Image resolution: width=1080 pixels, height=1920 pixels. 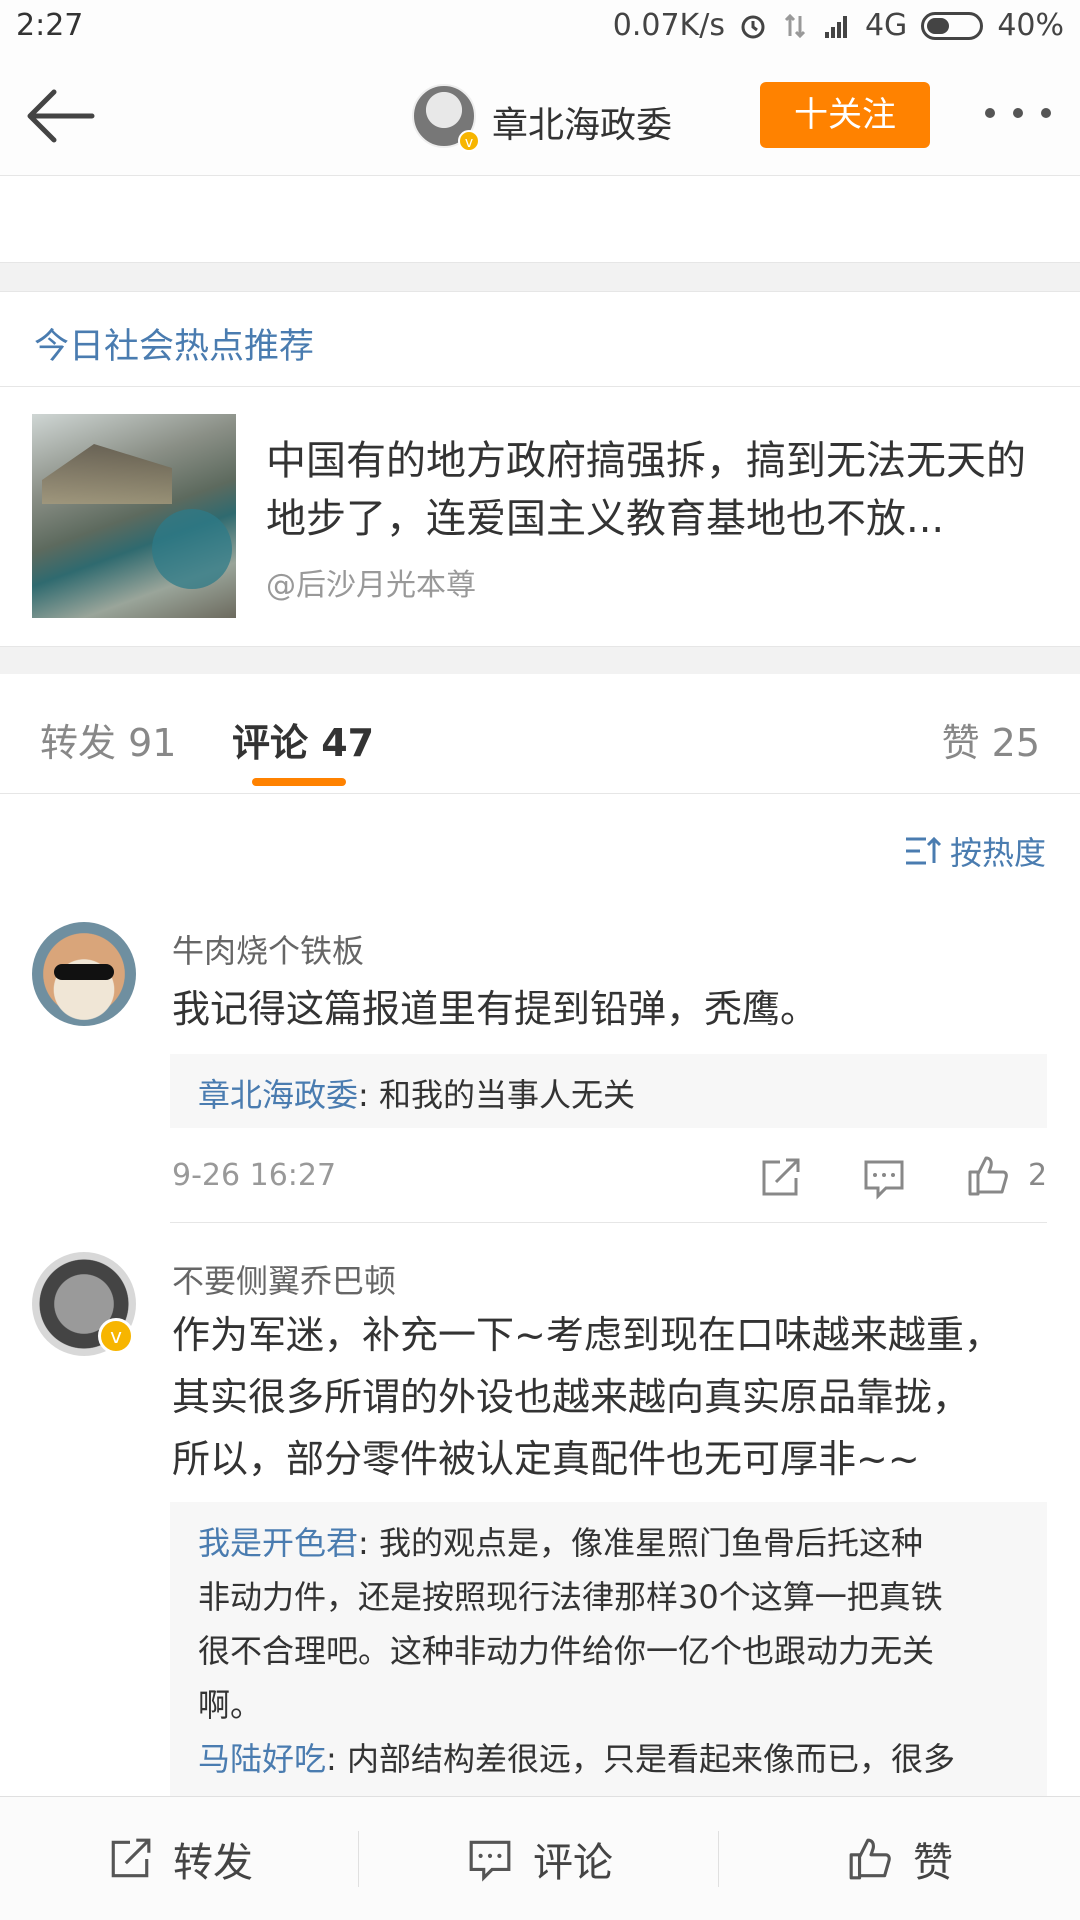 What do you see at coordinates (371, 582) in the screenshot?
I see `hot-article-source: @后沙月光本尊` at bounding box center [371, 582].